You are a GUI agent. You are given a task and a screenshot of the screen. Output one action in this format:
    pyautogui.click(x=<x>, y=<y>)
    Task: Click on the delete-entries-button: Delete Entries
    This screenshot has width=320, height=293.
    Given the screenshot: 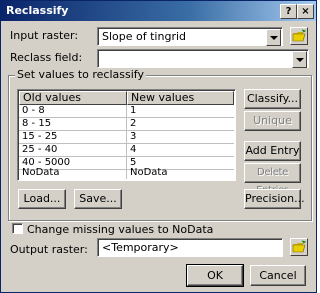 What is the action you would take?
    pyautogui.click(x=272, y=179)
    